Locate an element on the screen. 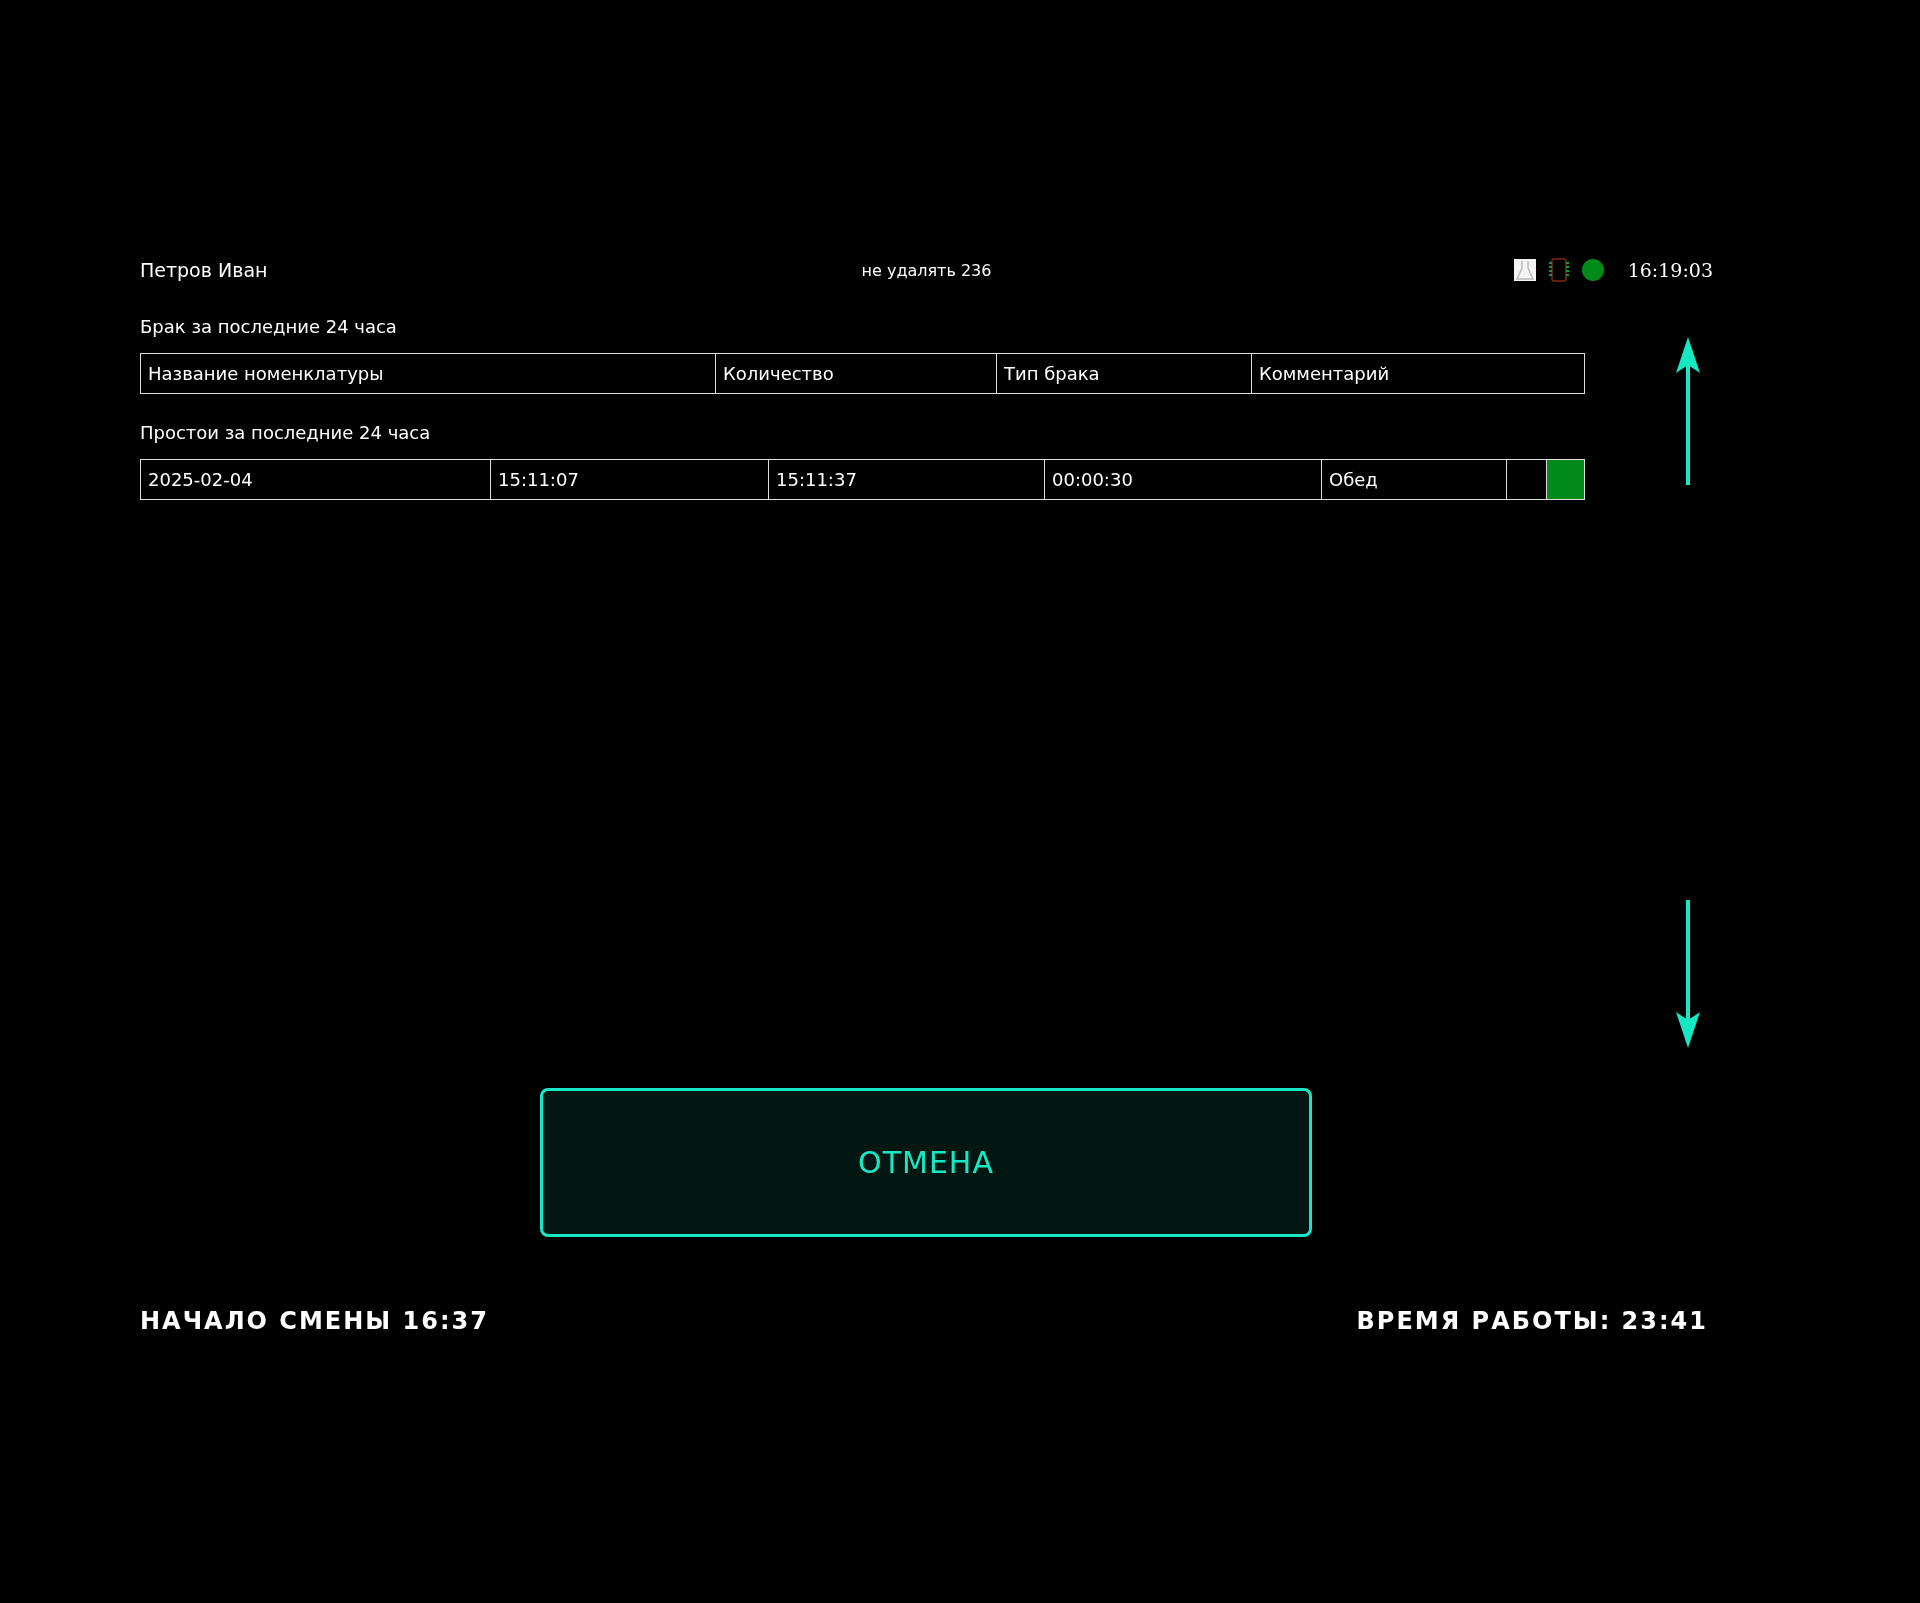  up-arrow-icon is located at coordinates (1688, 411).